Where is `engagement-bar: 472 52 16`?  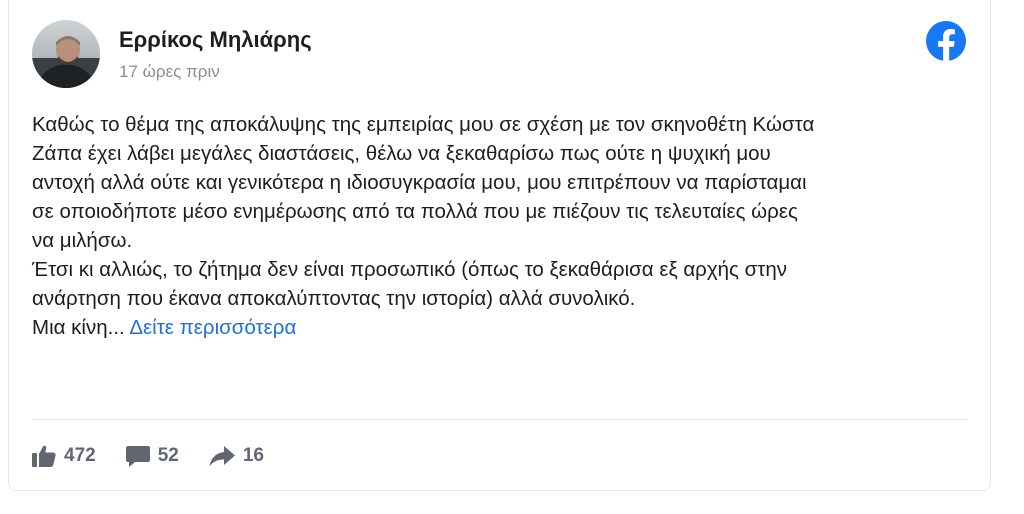 engagement-bar: 472 52 16 is located at coordinates (163, 456).